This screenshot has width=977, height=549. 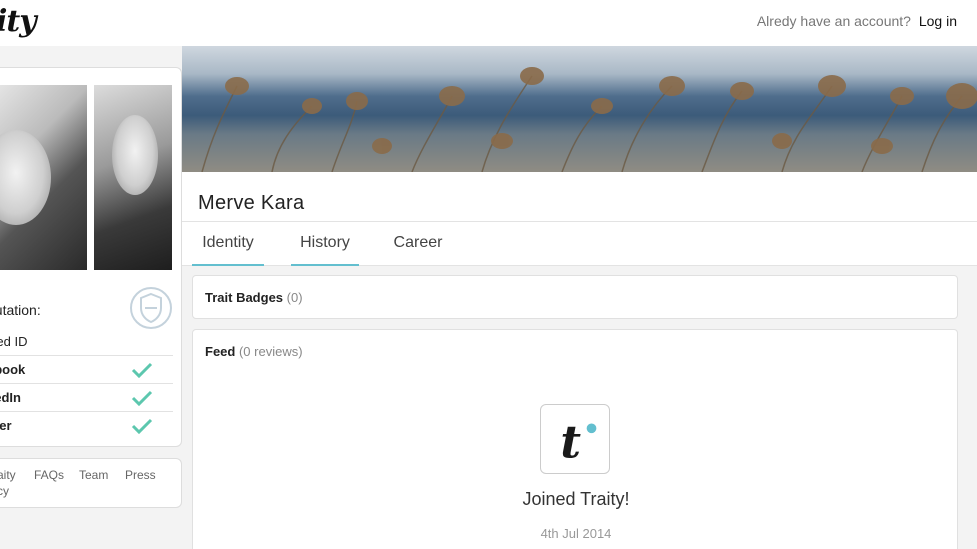 I want to click on feed-count: (0 reviews), so click(x=270, y=351).